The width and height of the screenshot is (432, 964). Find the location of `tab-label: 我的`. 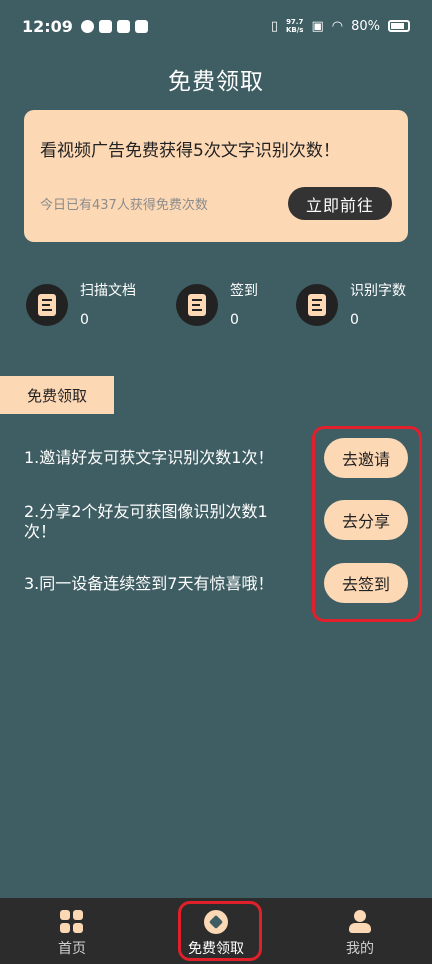

tab-label: 我的 is located at coordinates (360, 949).